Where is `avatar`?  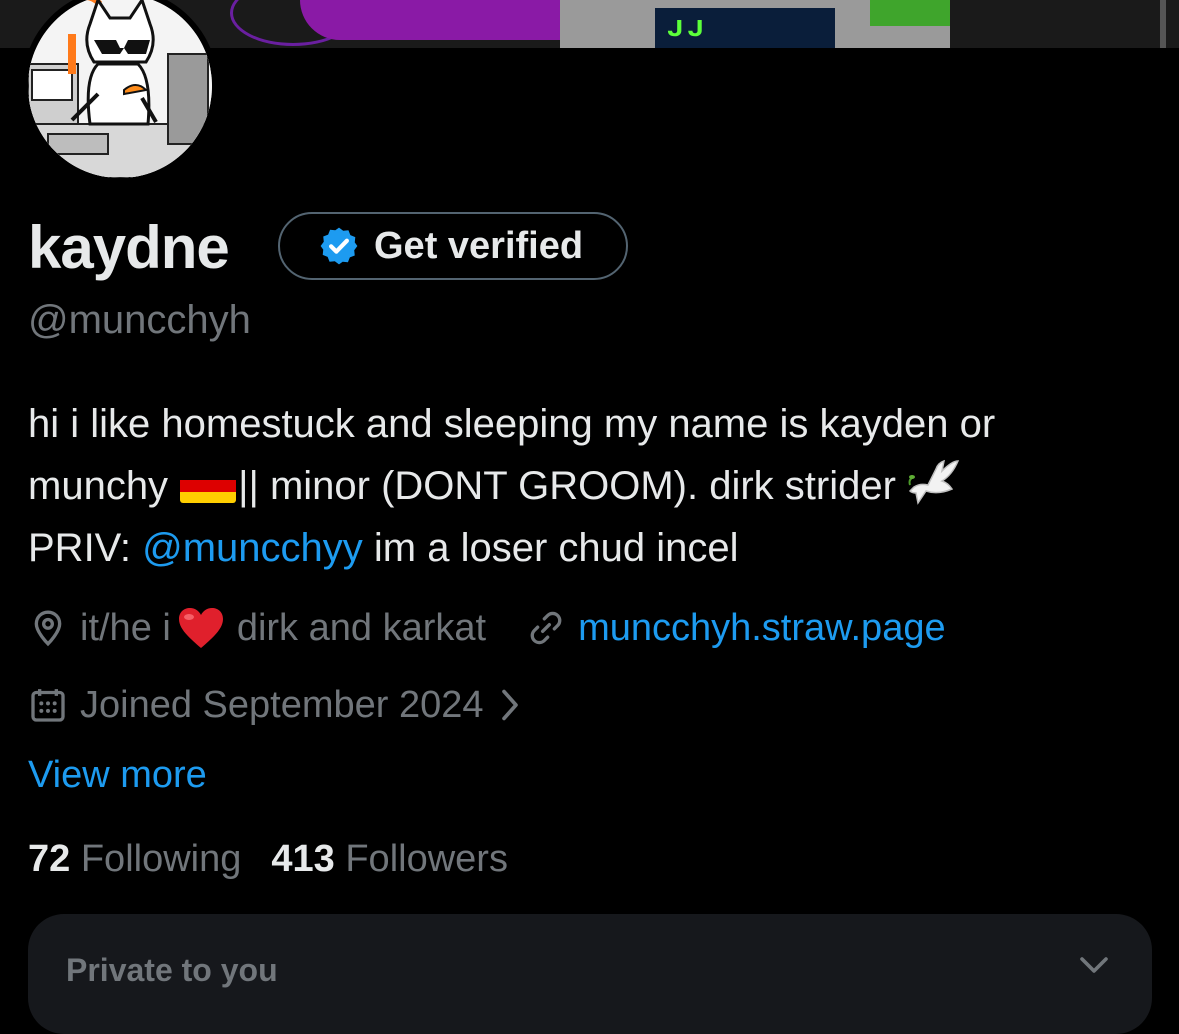
avatar is located at coordinates (120, 92).